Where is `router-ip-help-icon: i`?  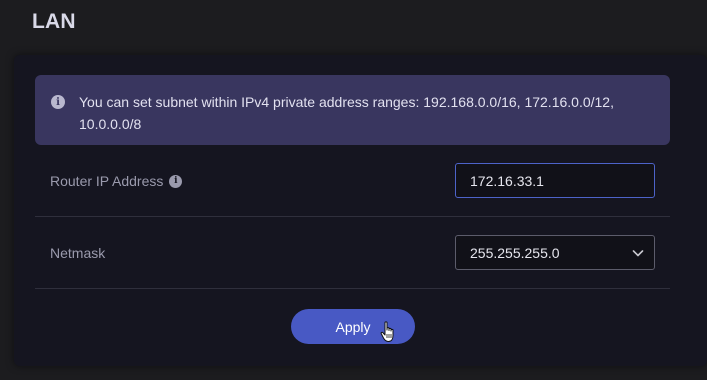 router-ip-help-icon: i is located at coordinates (176, 181).